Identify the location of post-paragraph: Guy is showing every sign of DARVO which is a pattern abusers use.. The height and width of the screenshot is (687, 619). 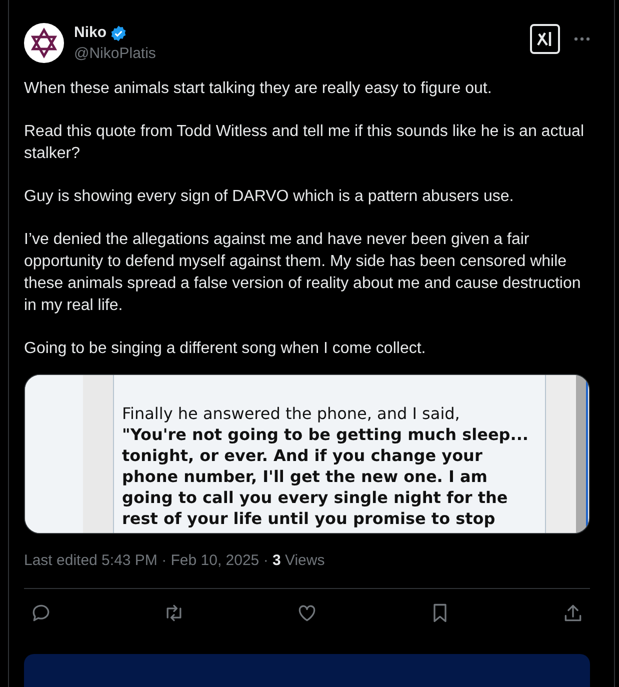
(269, 196).